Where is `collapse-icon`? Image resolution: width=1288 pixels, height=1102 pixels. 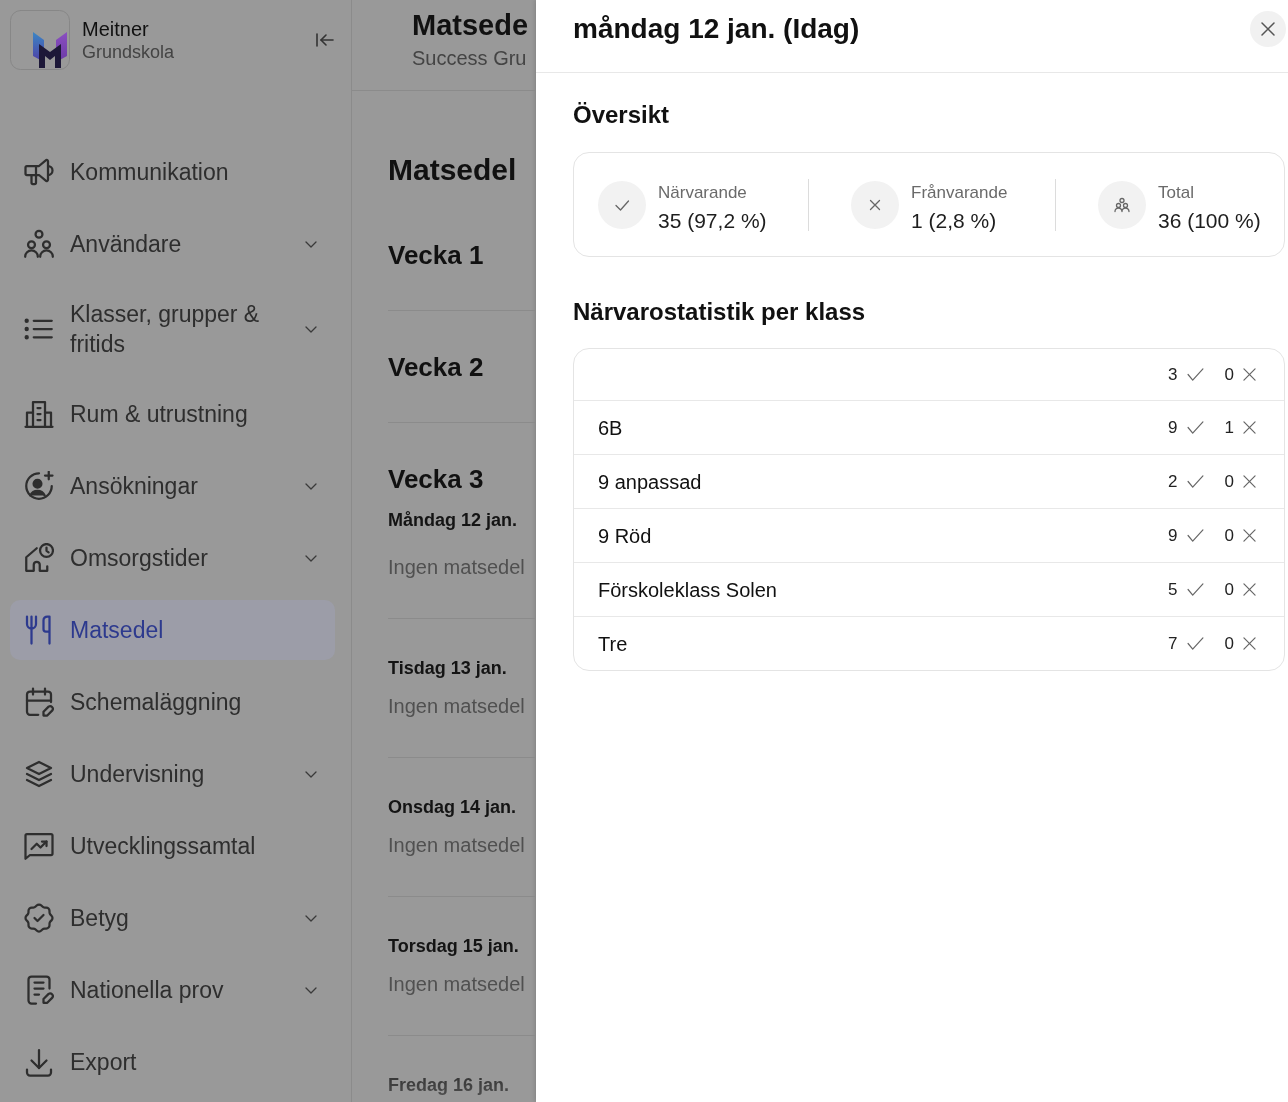
collapse-icon is located at coordinates (325, 40).